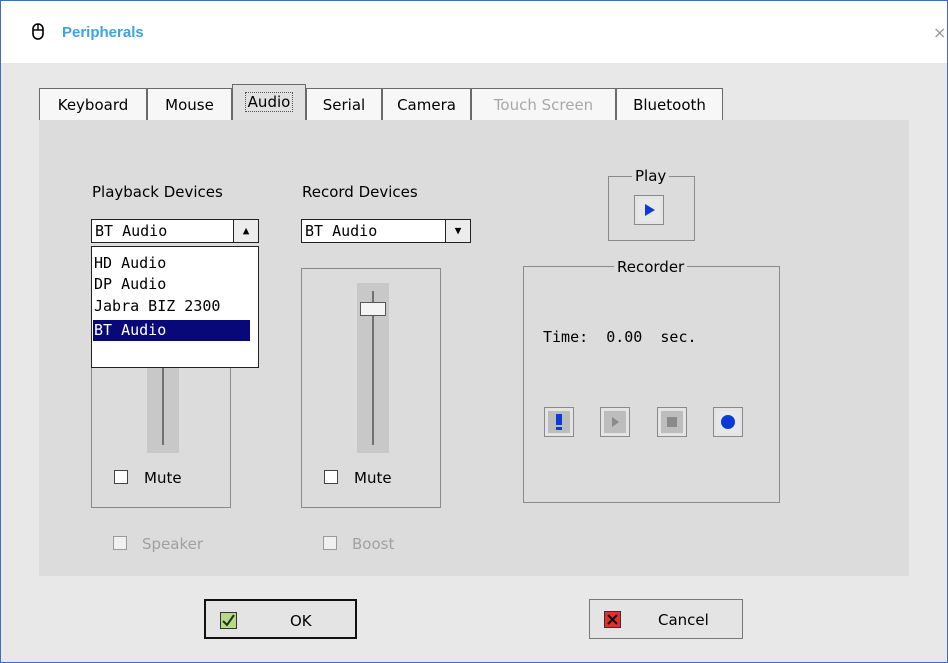 The width and height of the screenshot is (948, 663). I want to click on tab-touch-screen-label: Touch Screen, so click(543, 105).